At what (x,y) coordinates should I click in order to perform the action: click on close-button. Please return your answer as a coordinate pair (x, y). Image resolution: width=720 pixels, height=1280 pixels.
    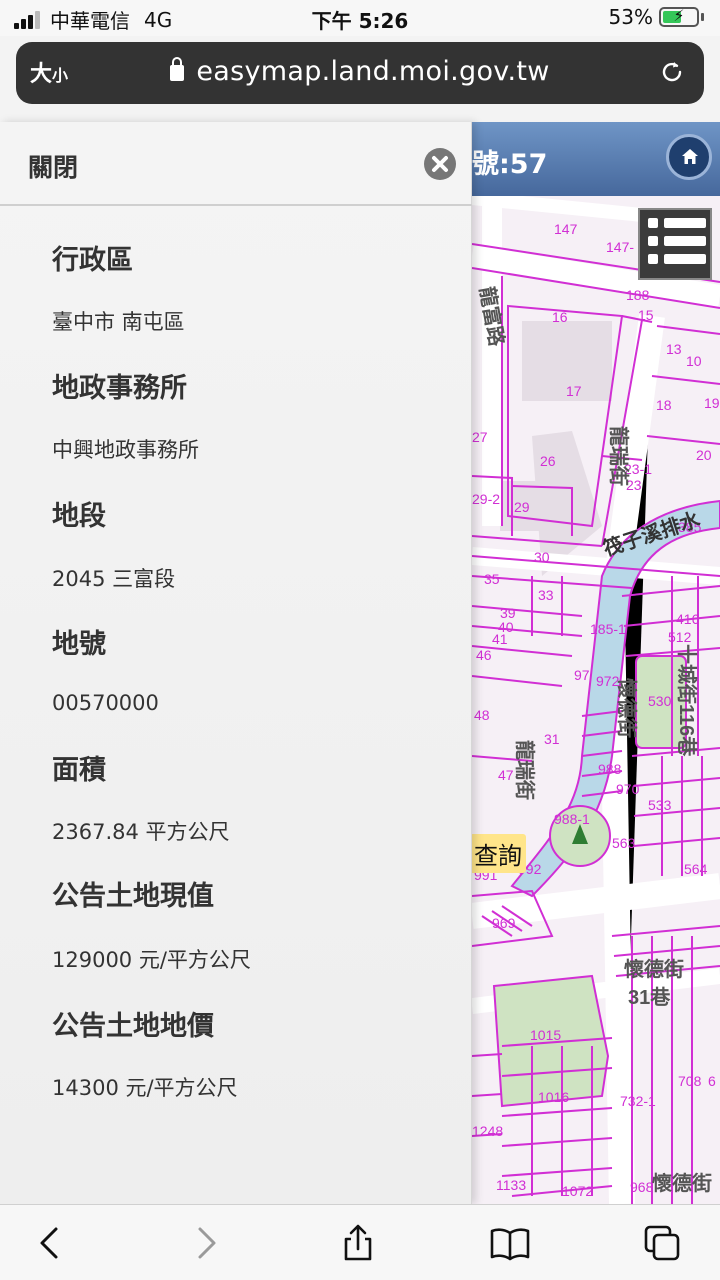
    Looking at the image, I should click on (440, 164).